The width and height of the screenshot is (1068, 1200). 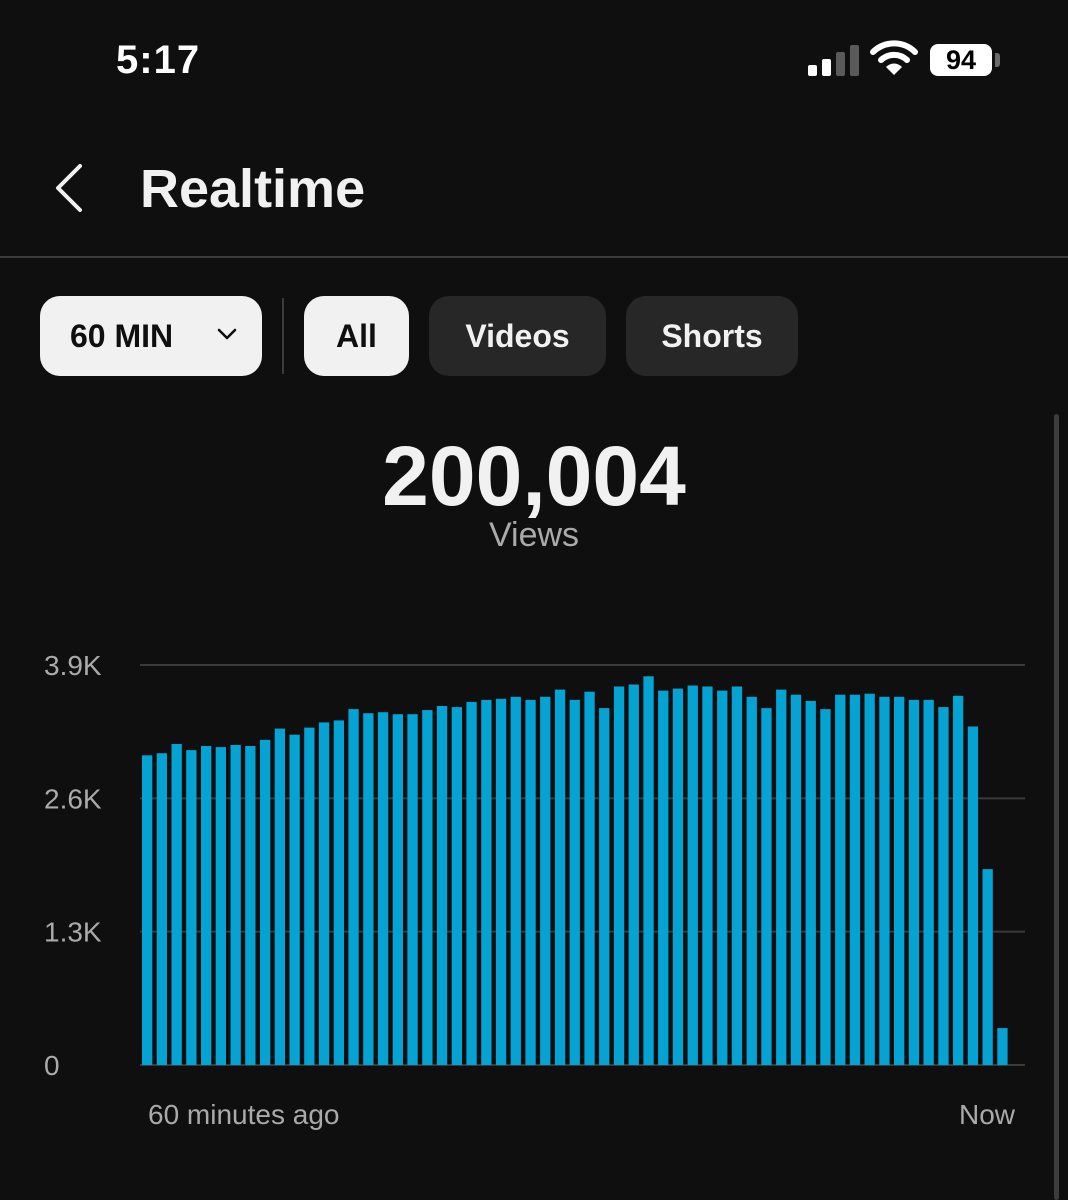 What do you see at coordinates (534, 189) in the screenshot?
I see `header: Realtime` at bounding box center [534, 189].